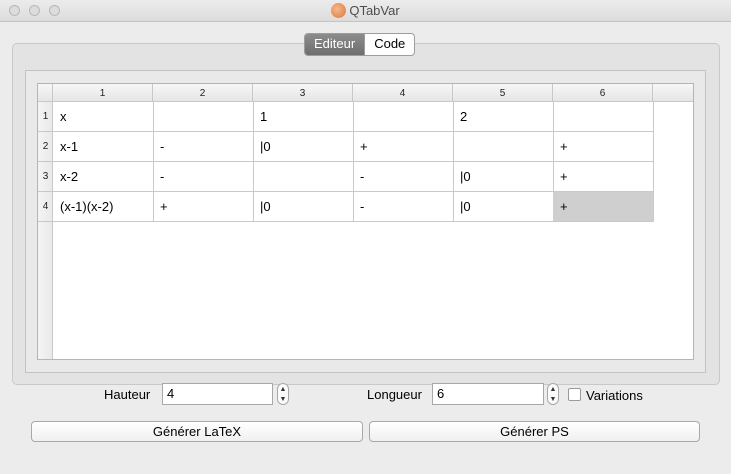  I want to click on app-icon, so click(339, 10).